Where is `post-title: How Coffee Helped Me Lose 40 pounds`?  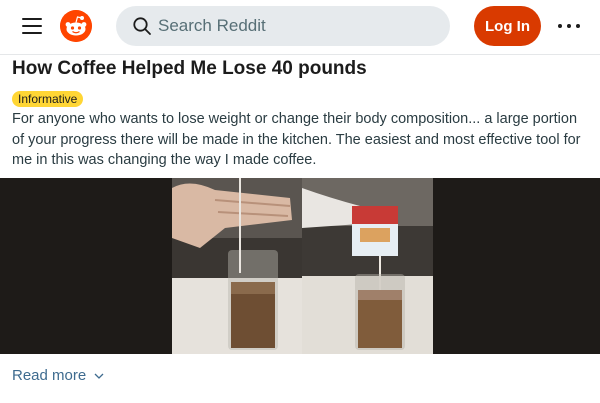 post-title: How Coffee Helped Me Lose 40 pounds is located at coordinates (189, 69).